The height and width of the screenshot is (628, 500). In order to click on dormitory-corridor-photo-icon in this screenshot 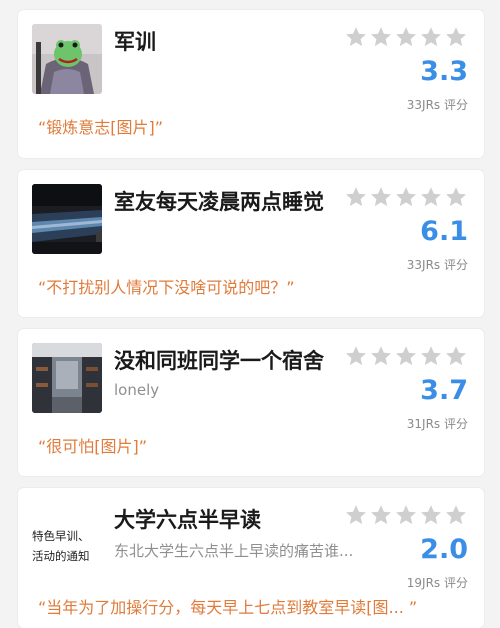, I will do `click(67, 378)`.